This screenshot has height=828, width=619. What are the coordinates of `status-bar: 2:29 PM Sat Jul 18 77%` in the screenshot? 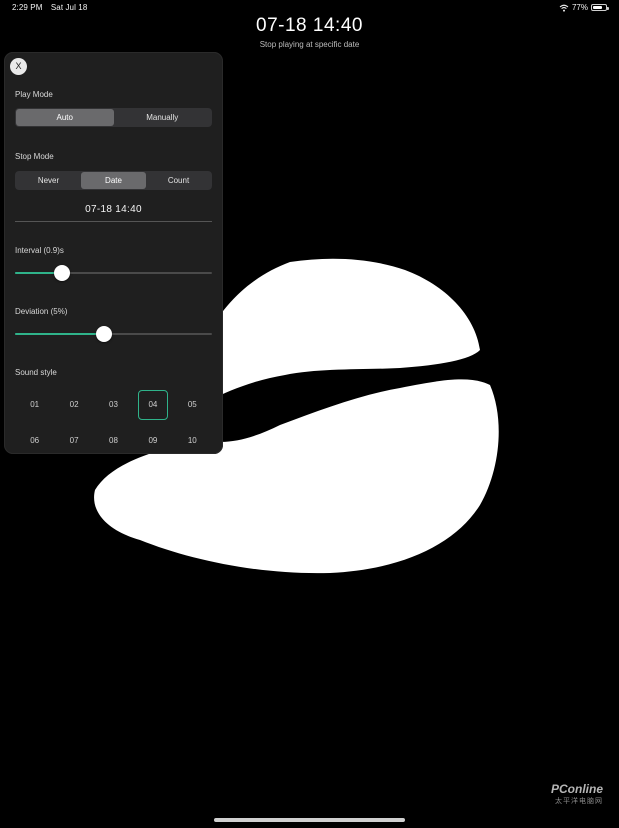 It's located at (309, 8).